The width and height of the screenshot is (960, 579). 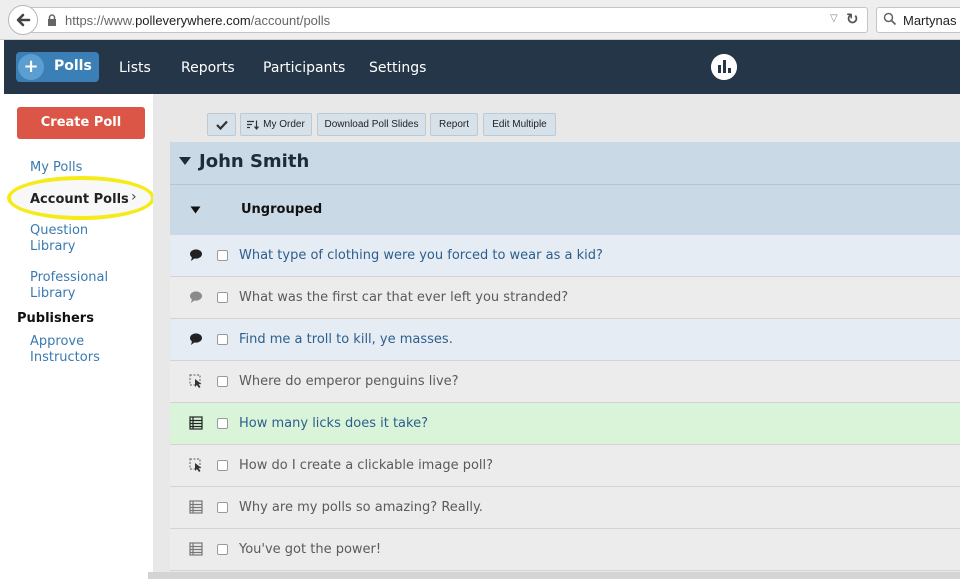 I want to click on poll-title: You've got the power!, so click(x=310, y=549).